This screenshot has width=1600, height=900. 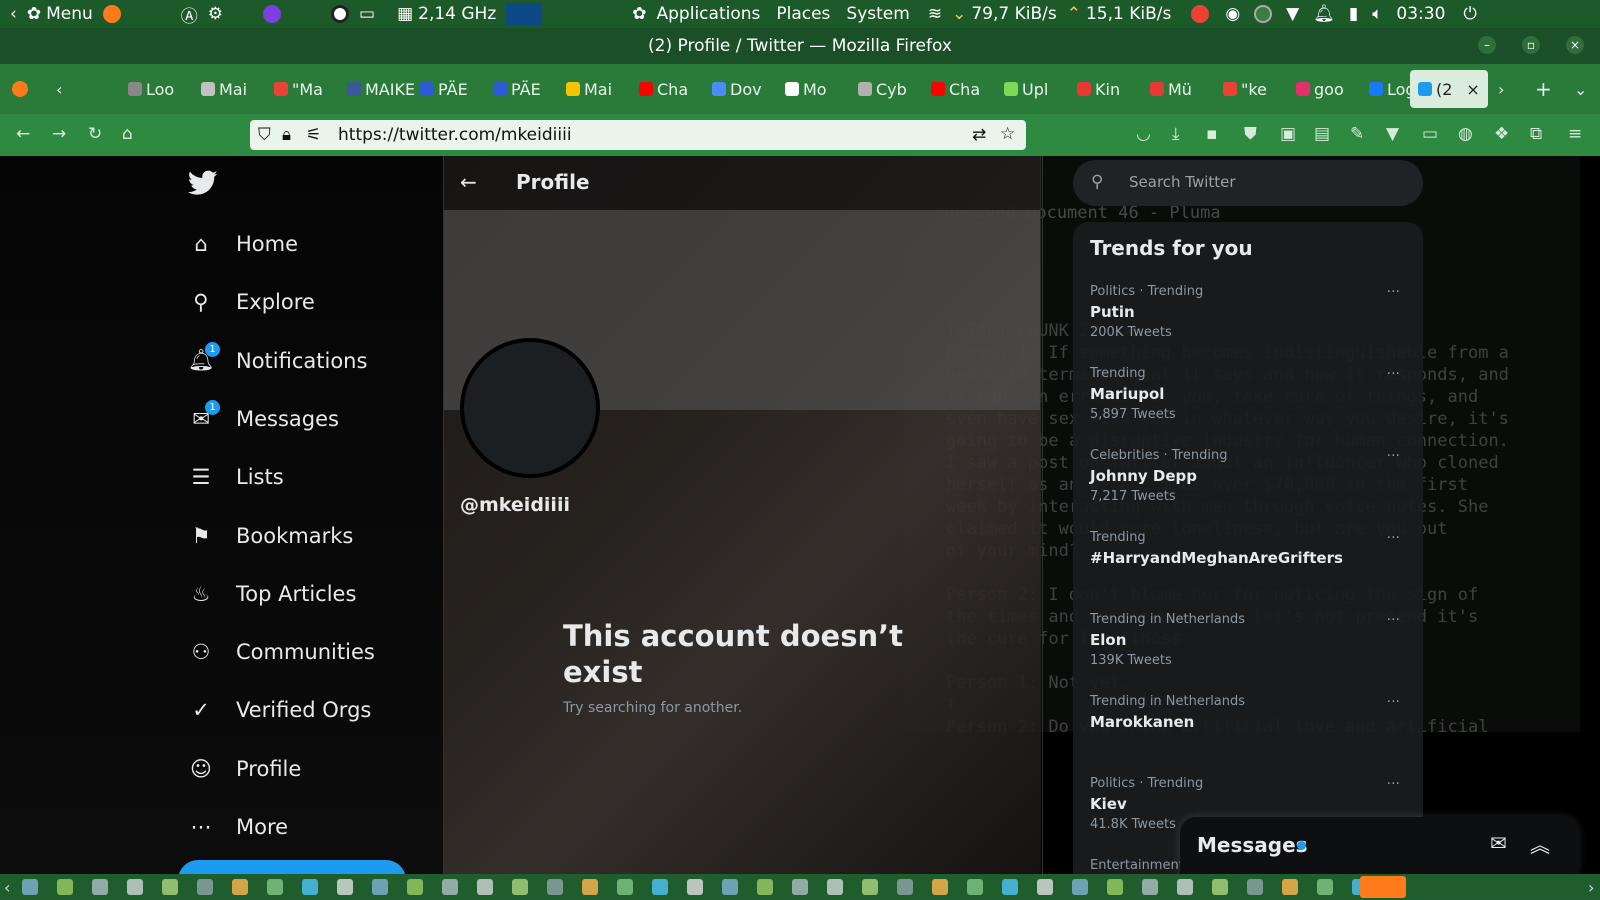 What do you see at coordinates (1212, 134) in the screenshot?
I see `extension-red-icon: ▪` at bounding box center [1212, 134].